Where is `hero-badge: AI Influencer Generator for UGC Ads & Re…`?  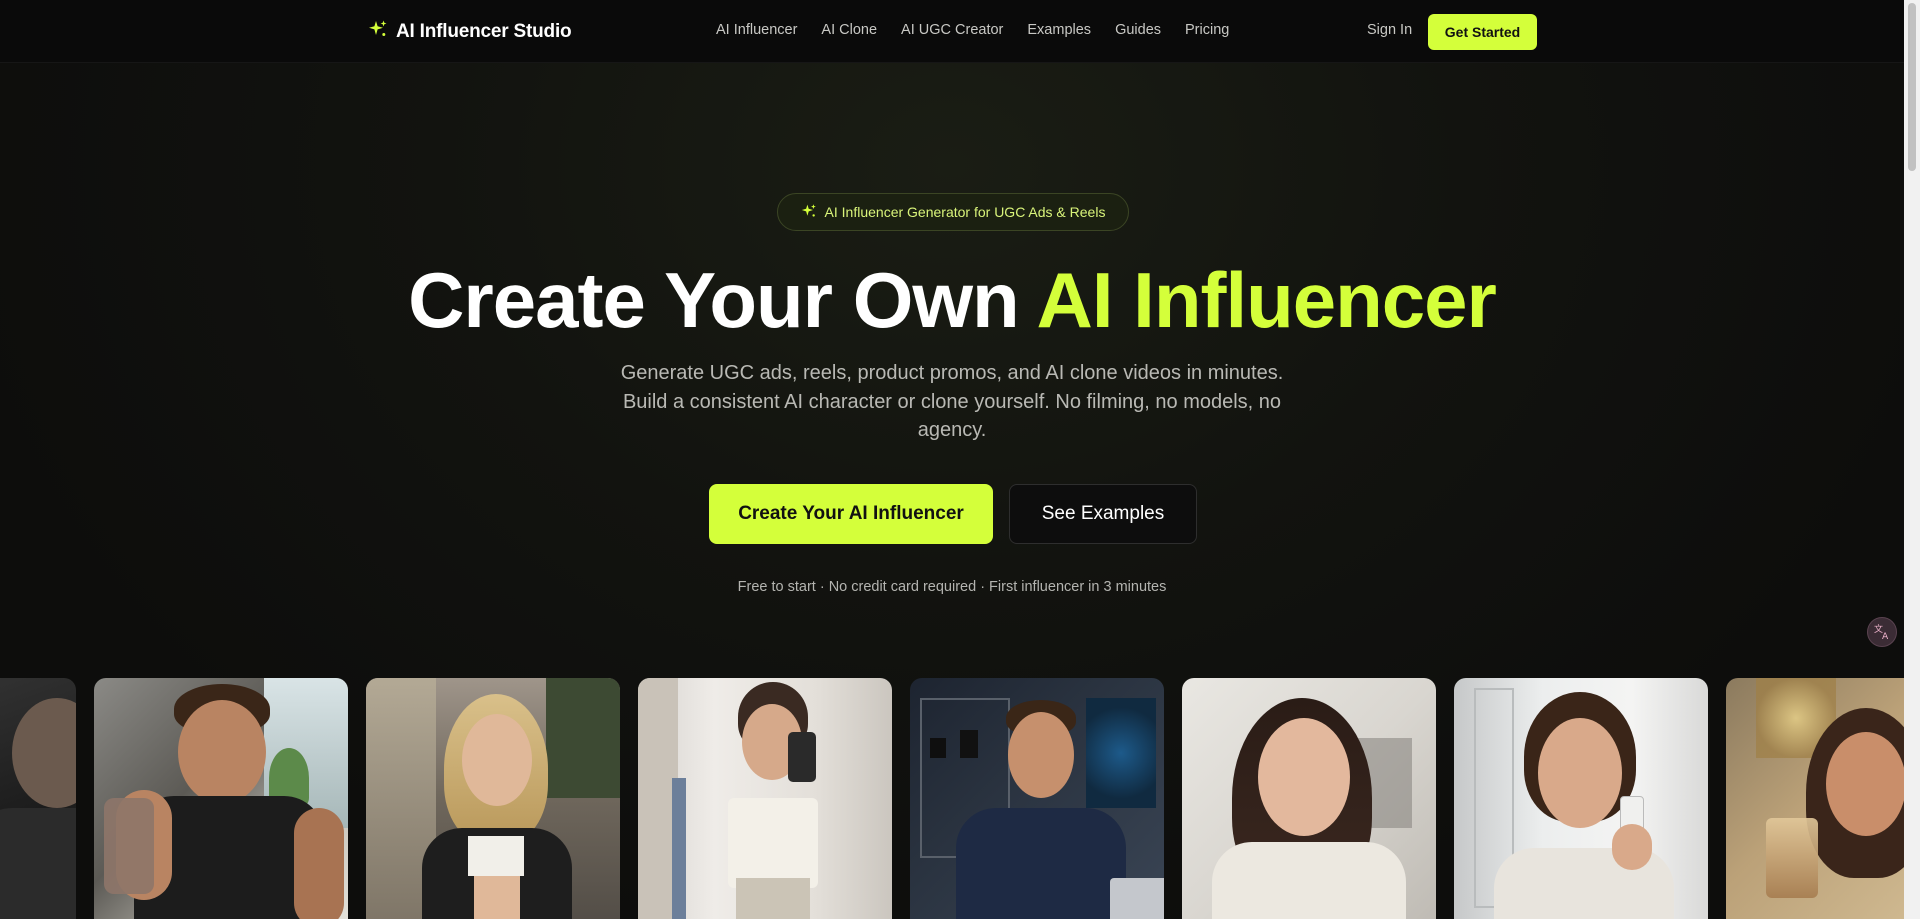
hero-badge: AI Influencer Generator for UGC Ads & Re… is located at coordinates (953, 212).